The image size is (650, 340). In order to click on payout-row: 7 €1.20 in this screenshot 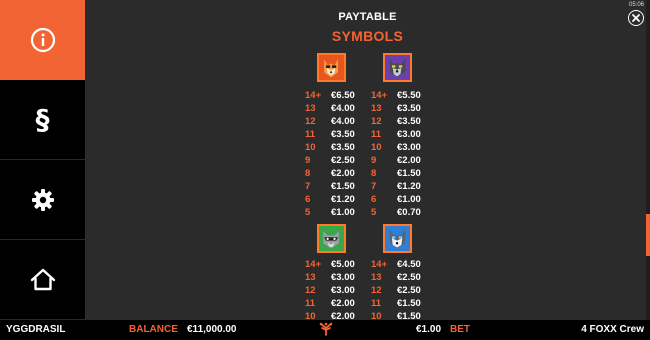, I will do `click(401, 187)`.